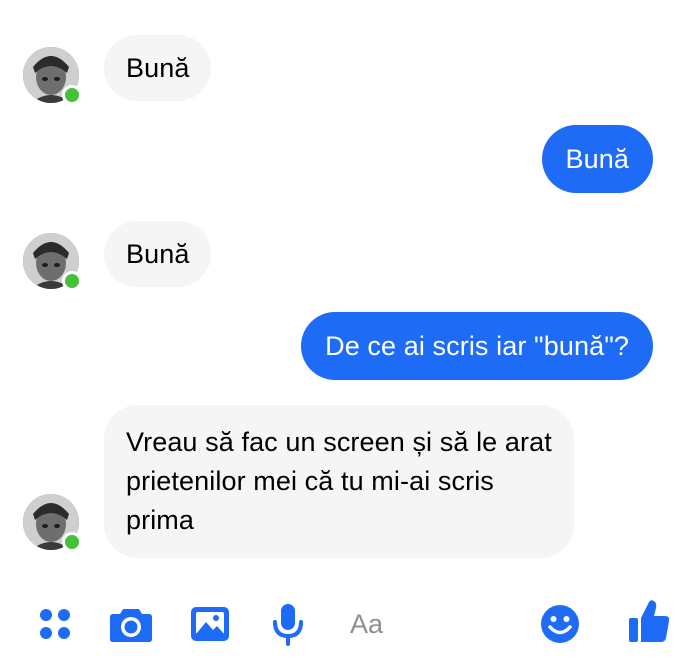 The image size is (700, 663). I want to click on camera-icon, so click(131, 624).